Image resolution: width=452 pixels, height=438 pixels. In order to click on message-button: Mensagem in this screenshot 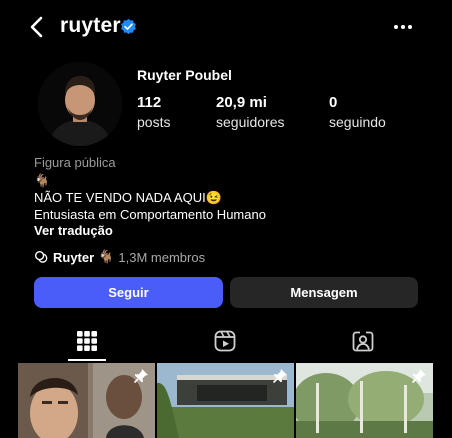, I will do `click(324, 292)`.